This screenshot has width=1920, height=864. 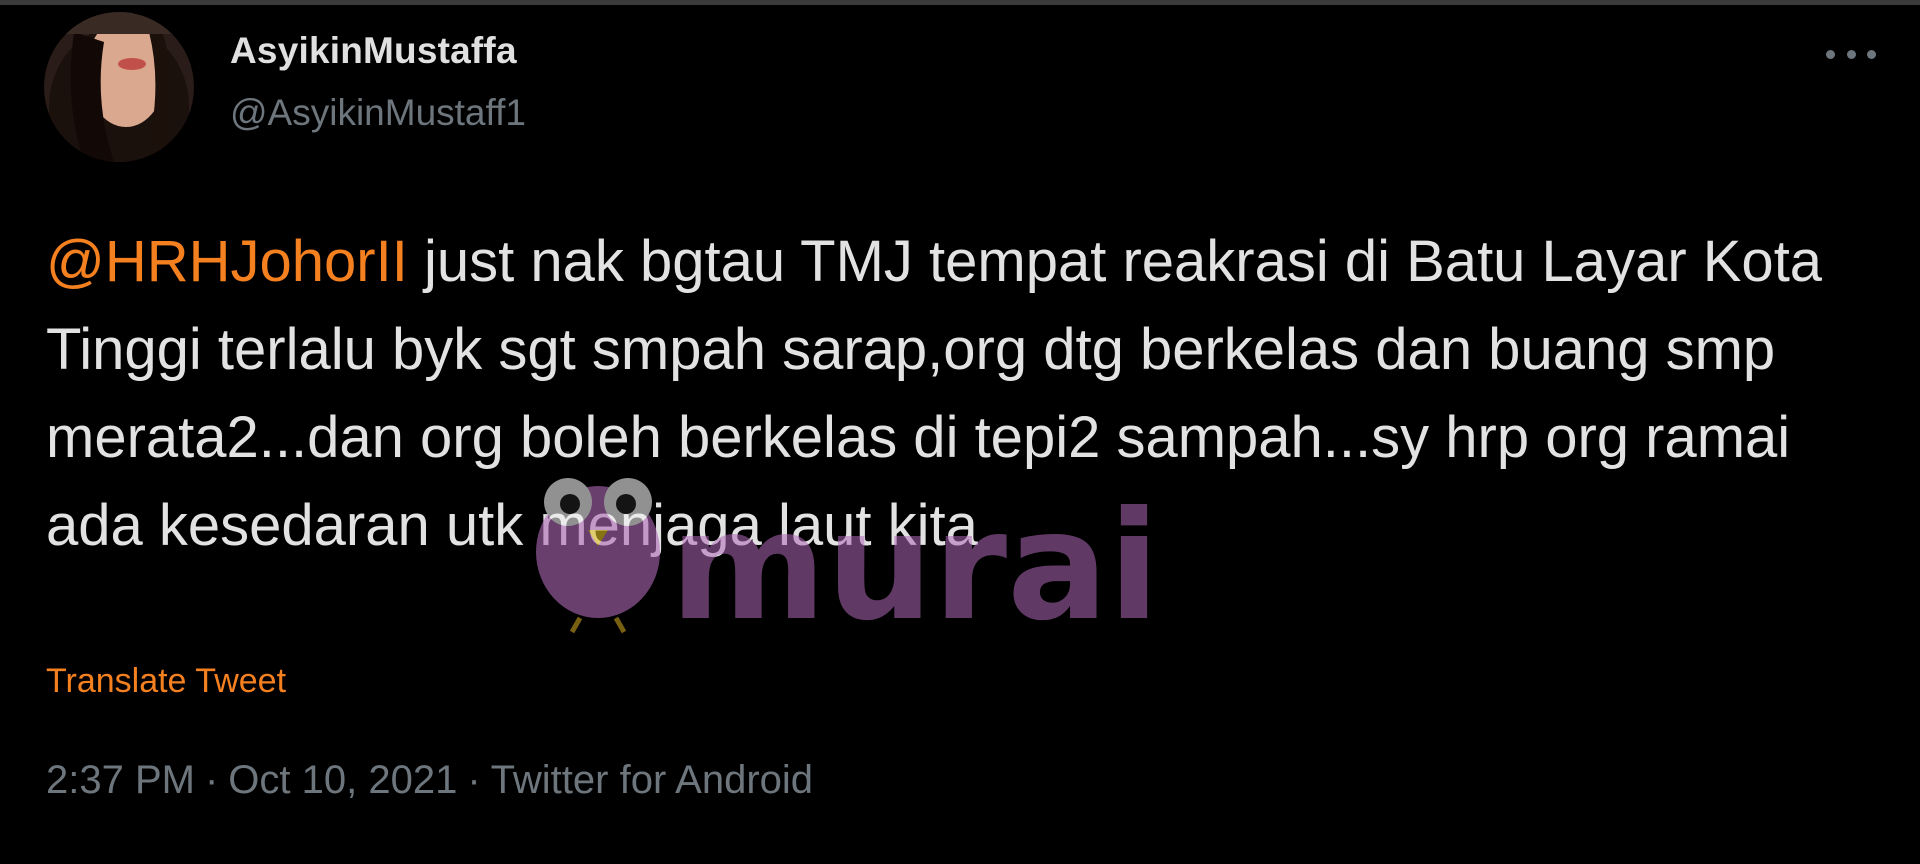 I want to click on profile-photo-icon, so click(x=119, y=87).